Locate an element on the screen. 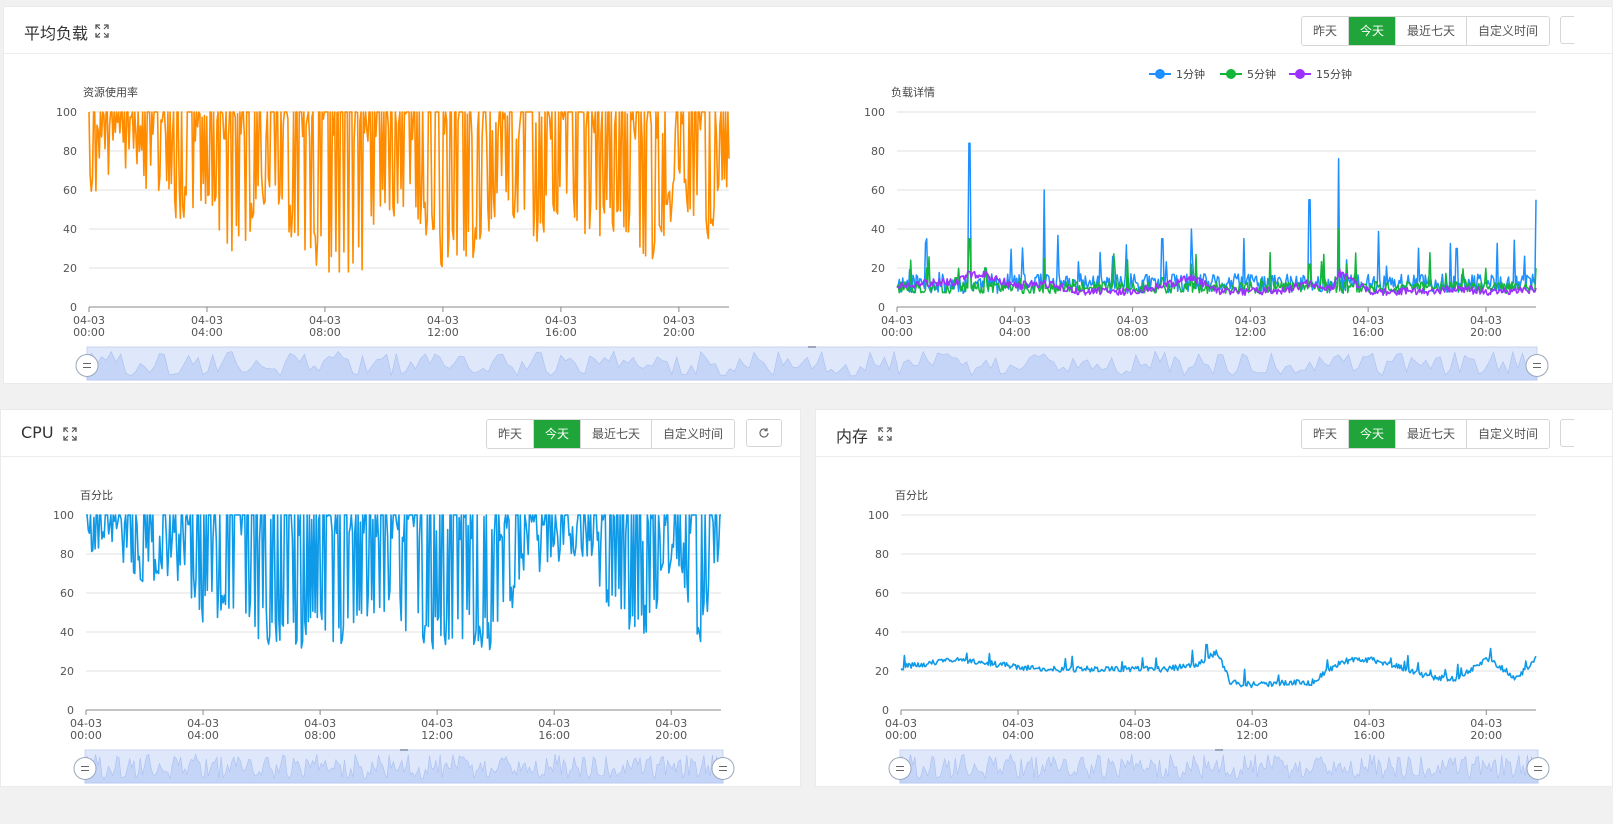 Image resolution: width=1613 pixels, height=824 pixels. cpu-btn-yesterday: 昨天 is located at coordinates (511, 434).